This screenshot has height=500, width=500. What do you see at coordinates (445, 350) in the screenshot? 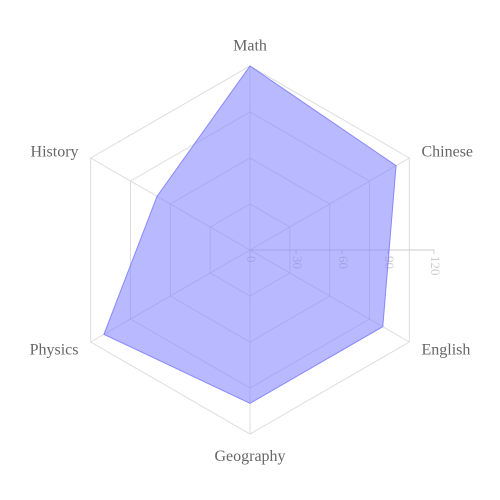
I see `category-label-english: English` at bounding box center [445, 350].